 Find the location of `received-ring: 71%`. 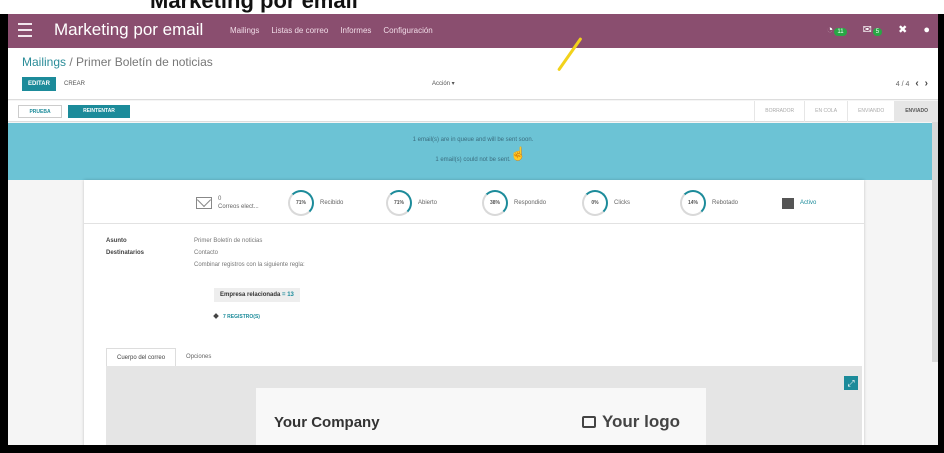

received-ring: 71% is located at coordinates (301, 203).